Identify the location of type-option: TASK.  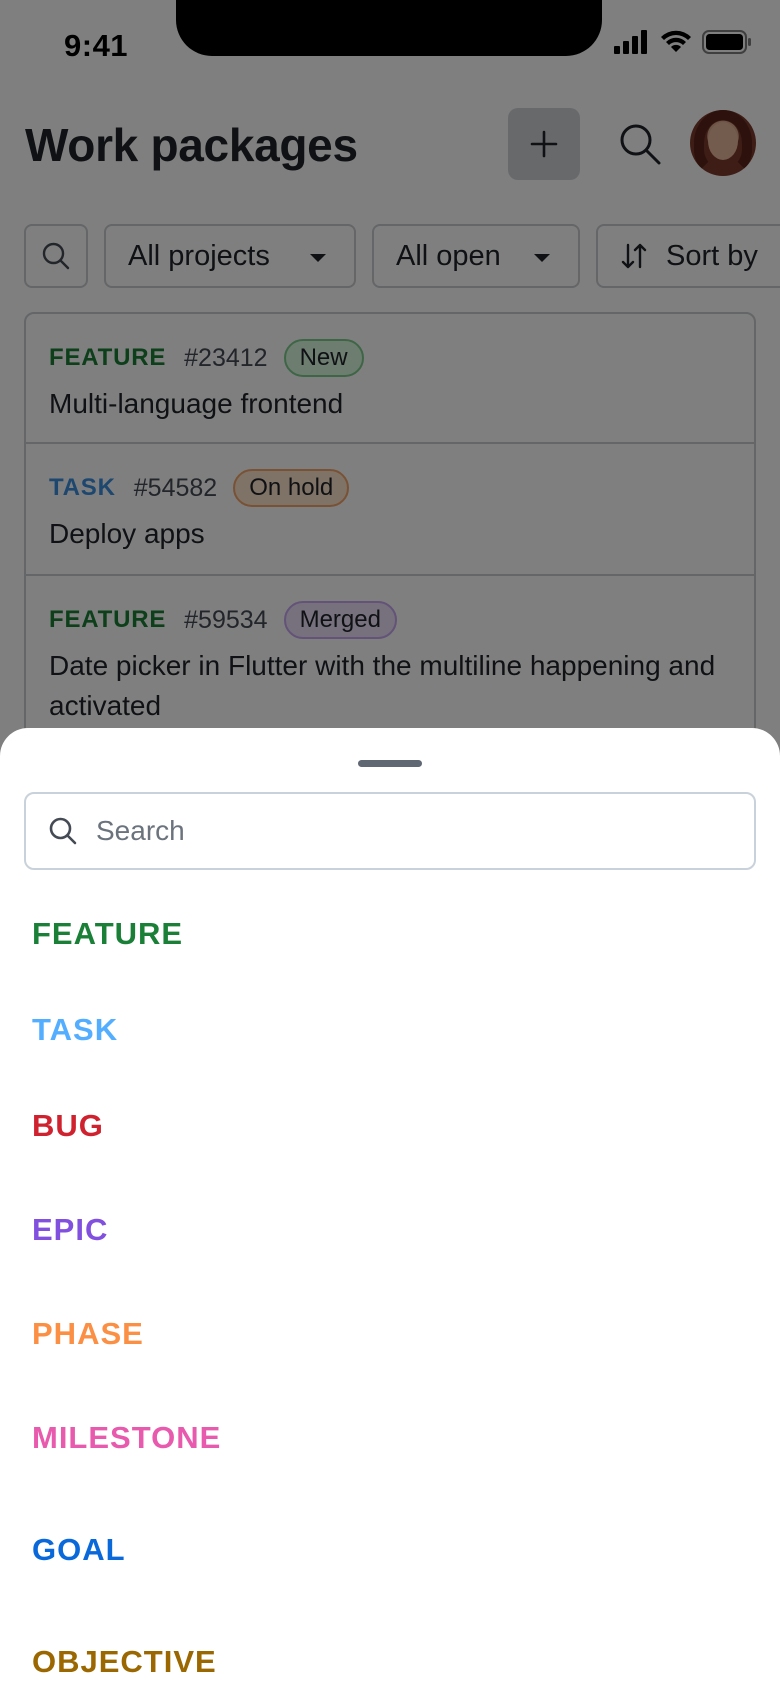
(75, 1030).